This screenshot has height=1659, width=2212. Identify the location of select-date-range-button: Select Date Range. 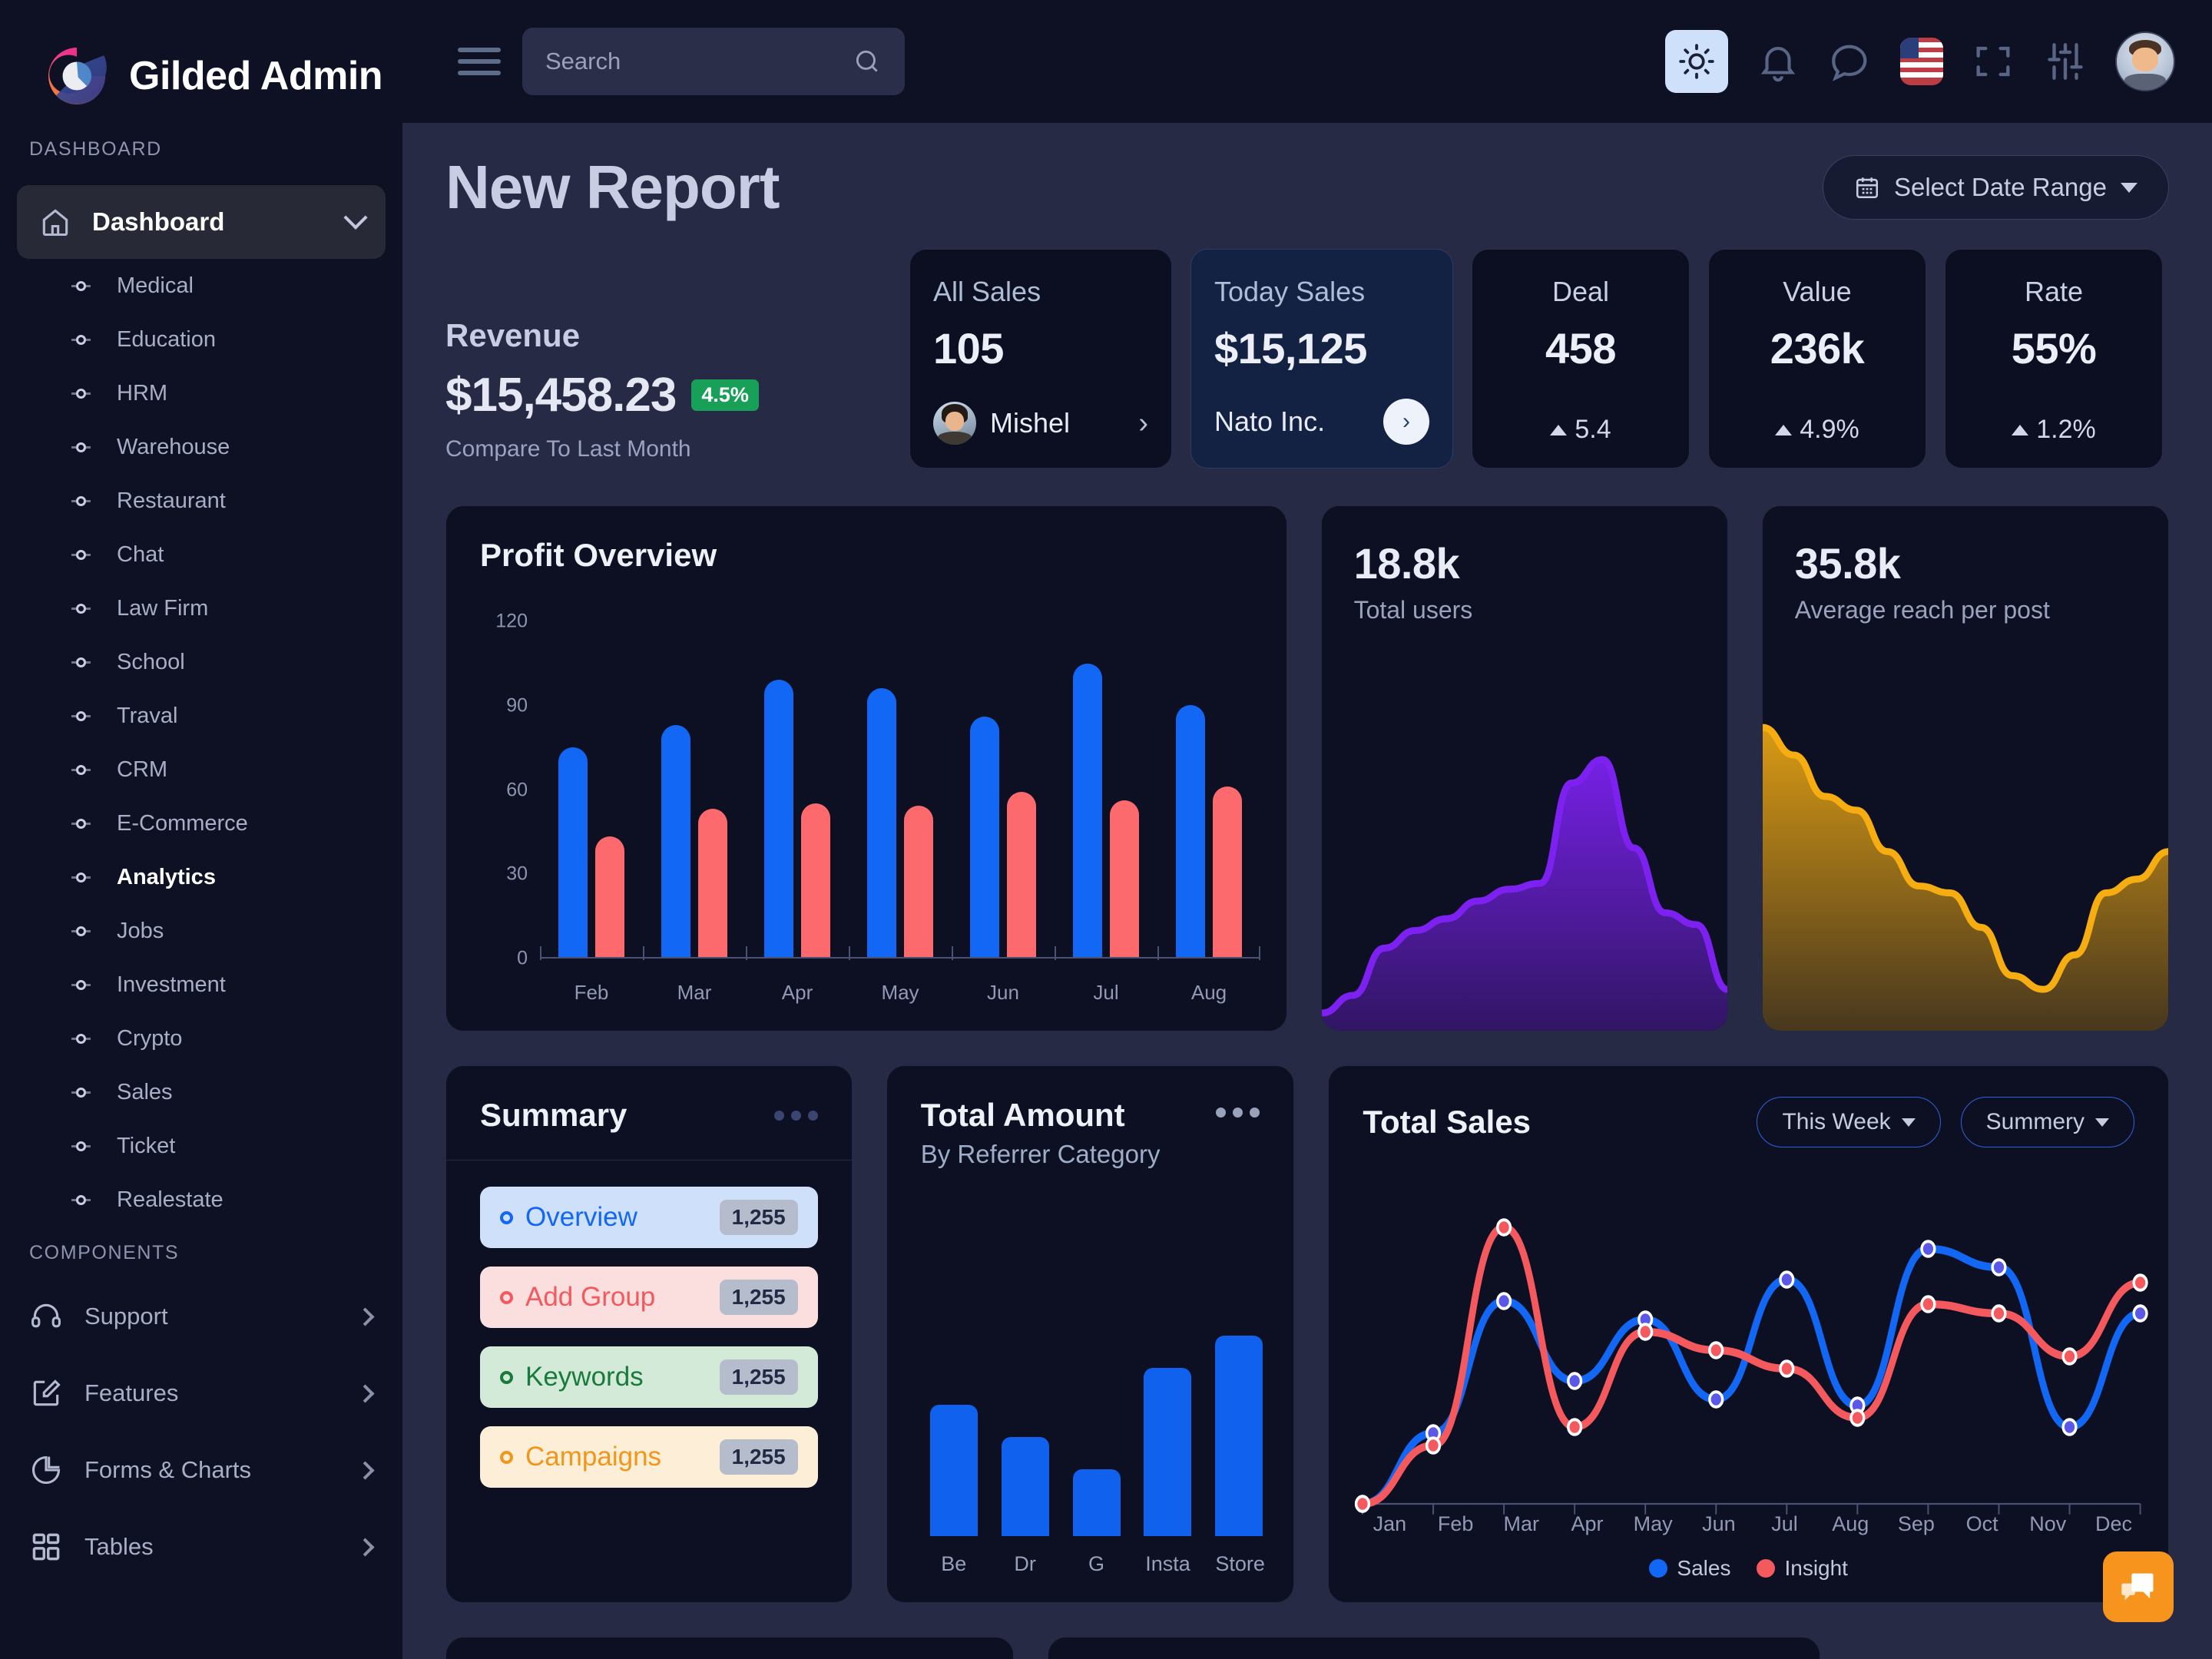
(1996, 188).